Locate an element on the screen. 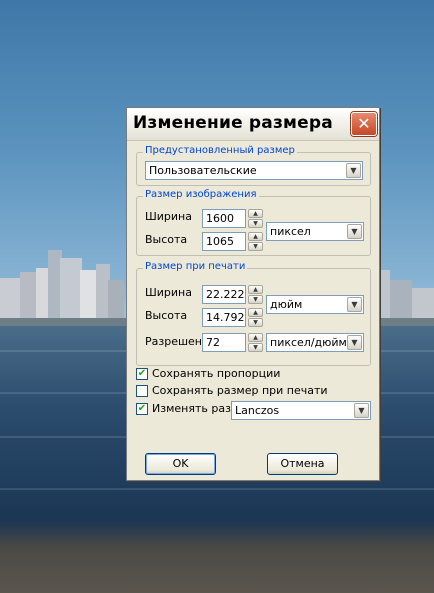 Image resolution: width=434 pixels, height=593 pixels. image-unit-value: пиксел is located at coordinates (290, 231).